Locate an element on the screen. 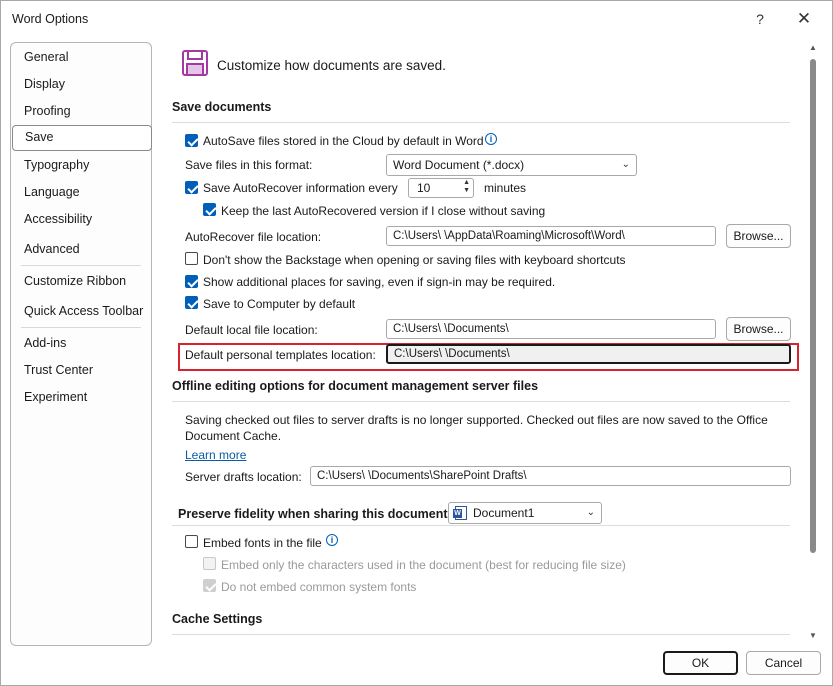  scroll-thumb is located at coordinates (813, 306).